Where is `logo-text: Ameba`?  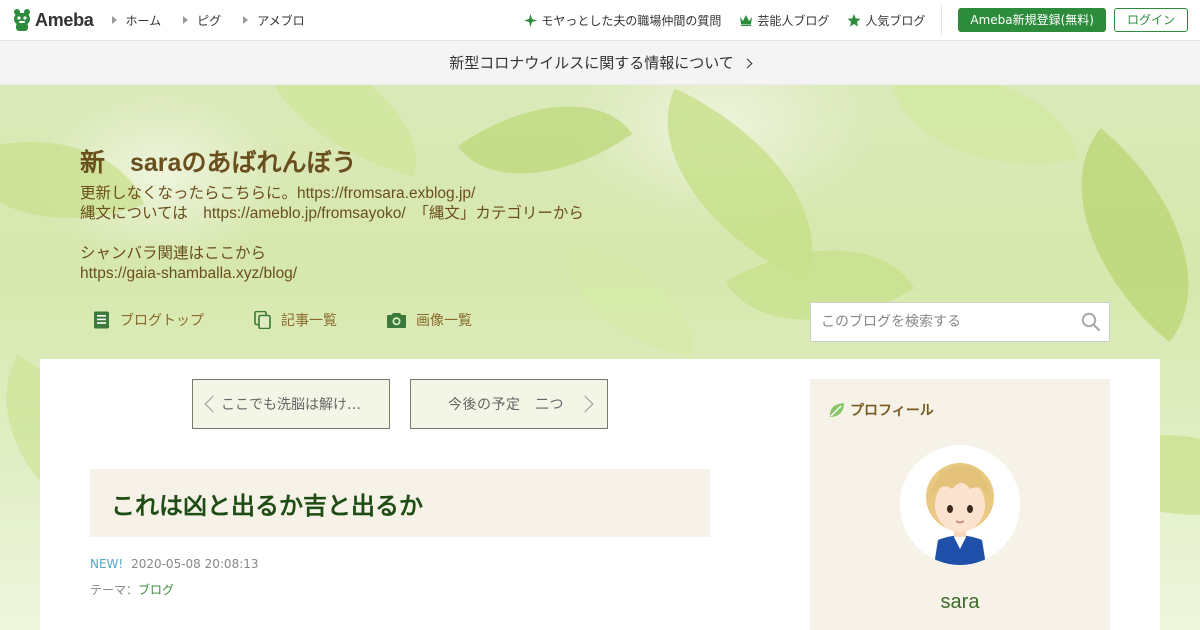
logo-text: Ameba is located at coordinates (64, 19).